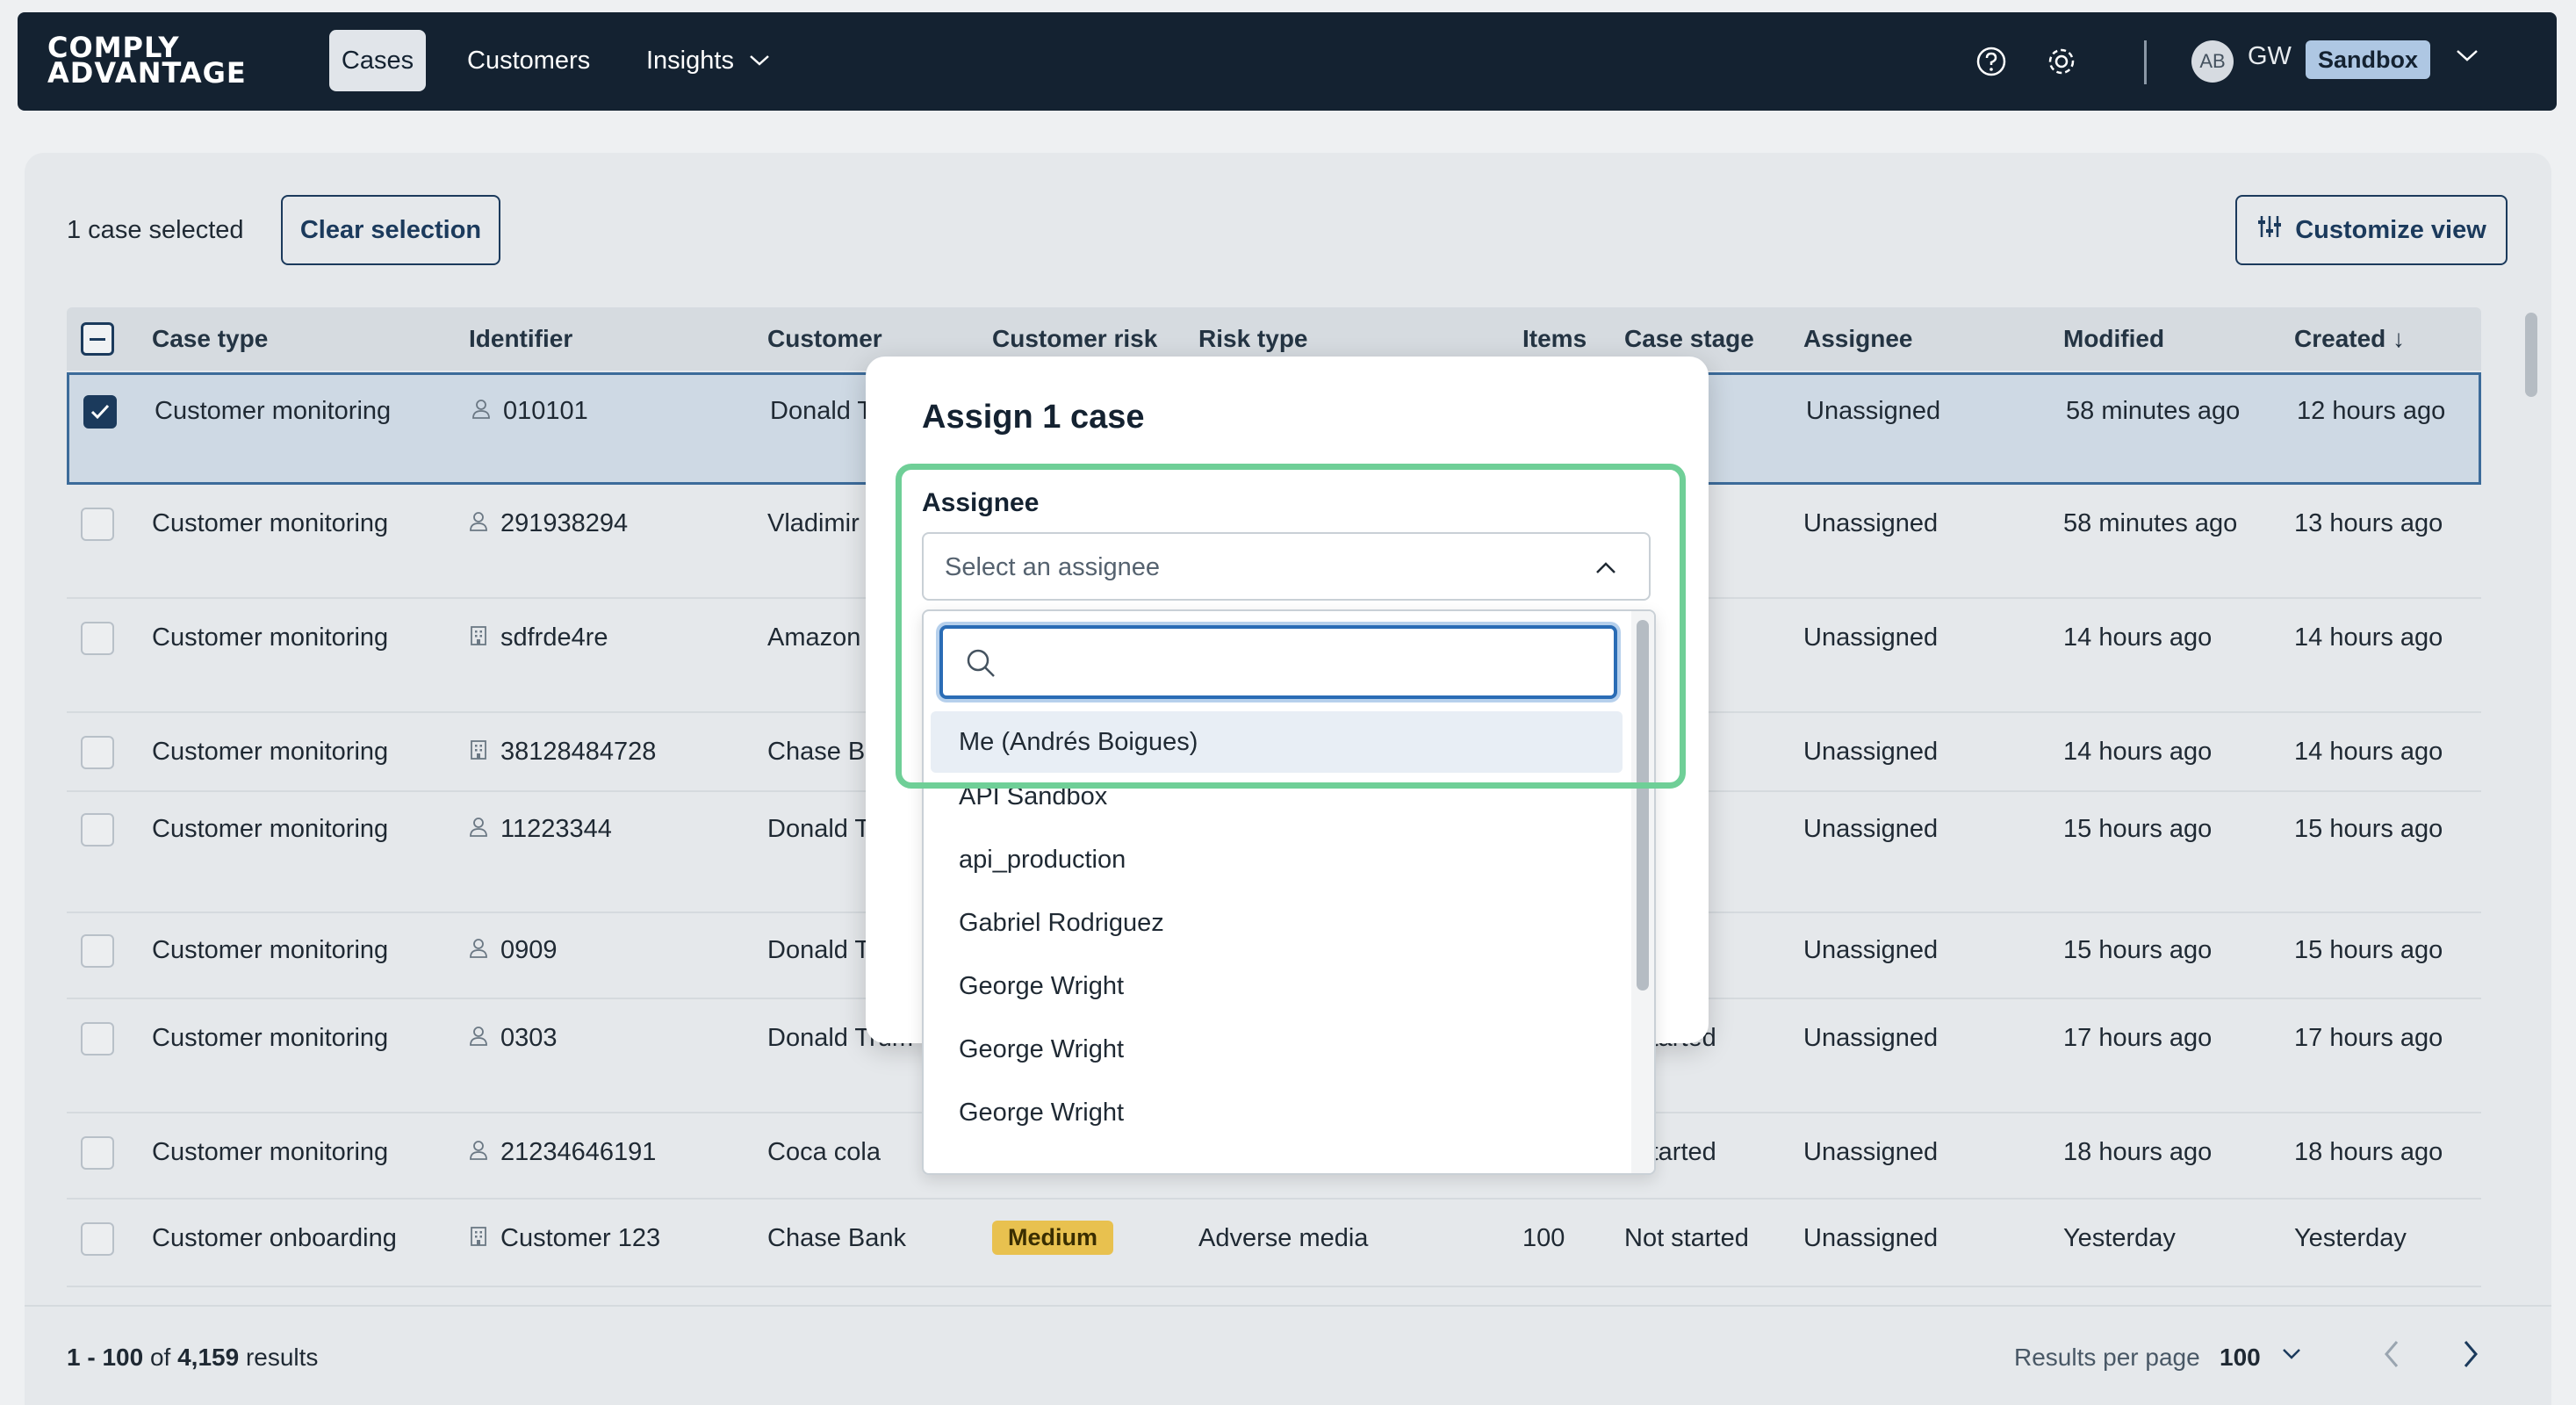 This screenshot has width=2576, height=1405. I want to click on cell-customer: Donald T, so click(822, 411).